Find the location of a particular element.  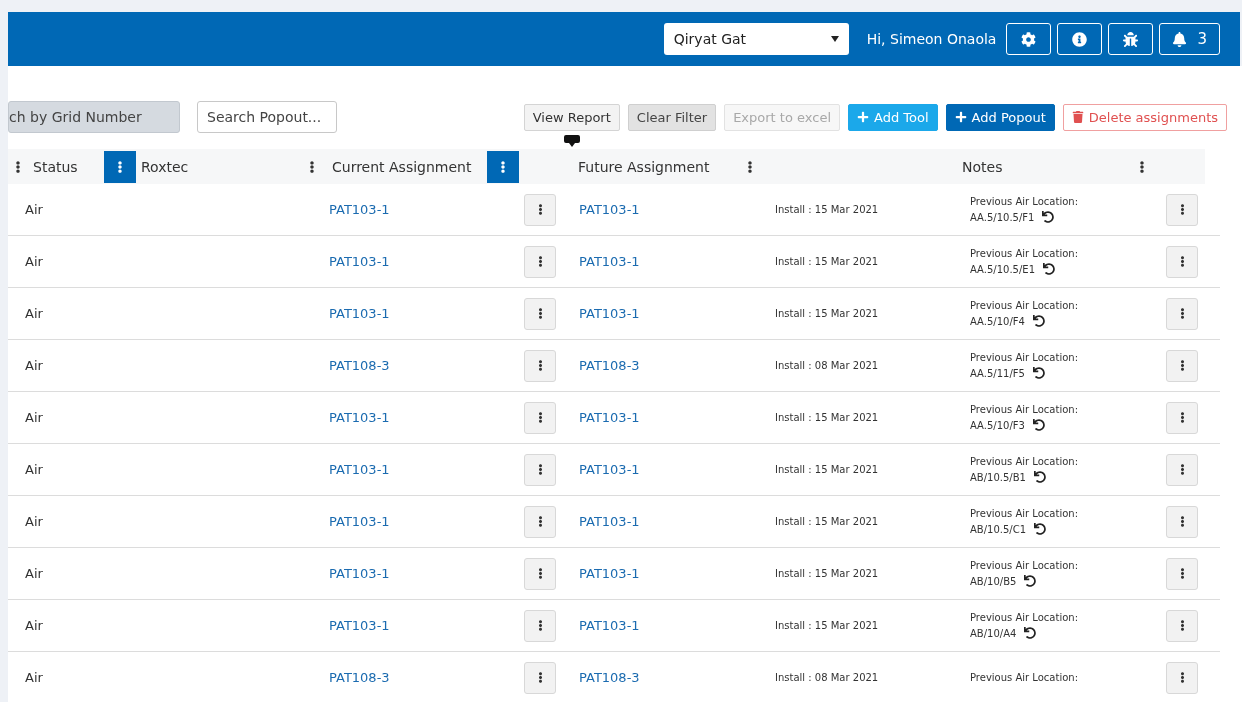

trash-icon is located at coordinates (1077, 117).